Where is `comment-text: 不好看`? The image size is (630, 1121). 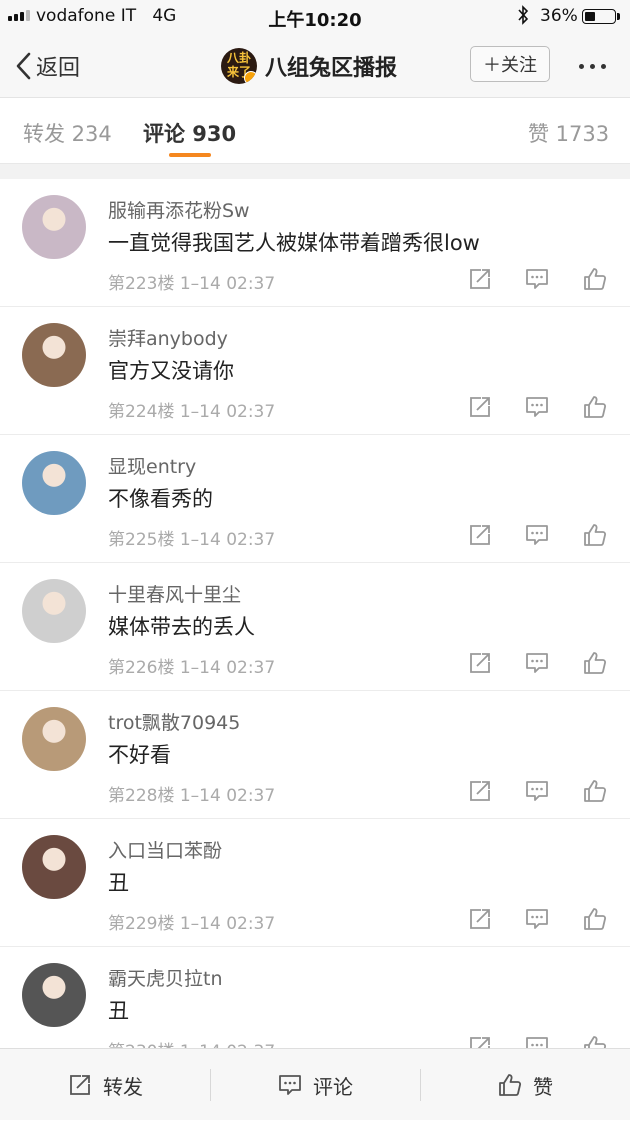 comment-text: 不好看 is located at coordinates (139, 755).